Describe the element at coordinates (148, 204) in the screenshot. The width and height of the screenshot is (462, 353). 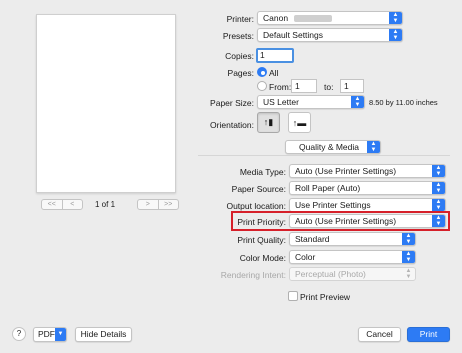
I see `next-page-button: >` at that location.